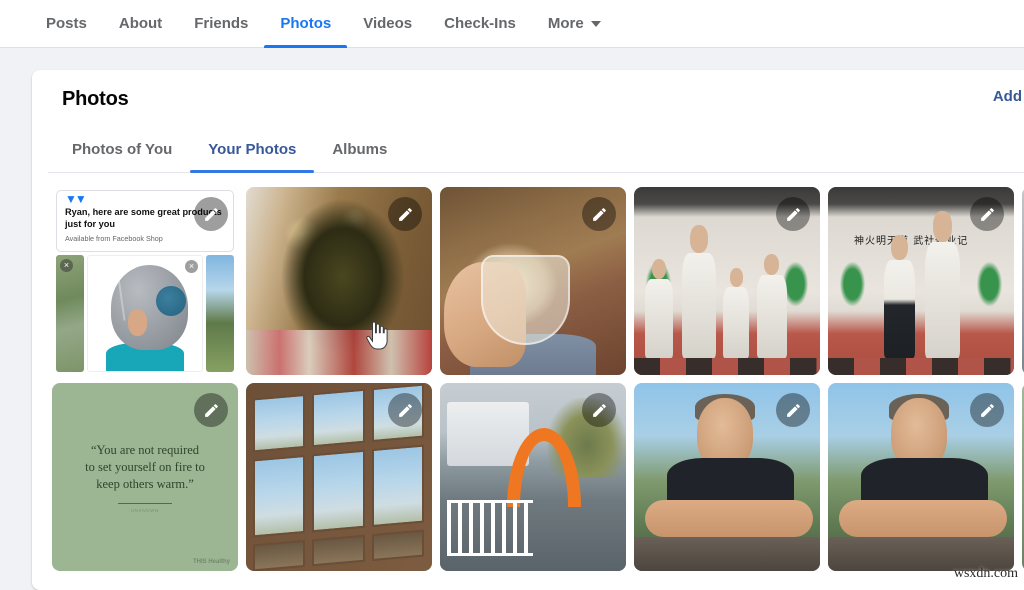 The height and width of the screenshot is (590, 1024). Describe the element at coordinates (220, 313) in the screenshot. I see `ad-product-right` at that location.